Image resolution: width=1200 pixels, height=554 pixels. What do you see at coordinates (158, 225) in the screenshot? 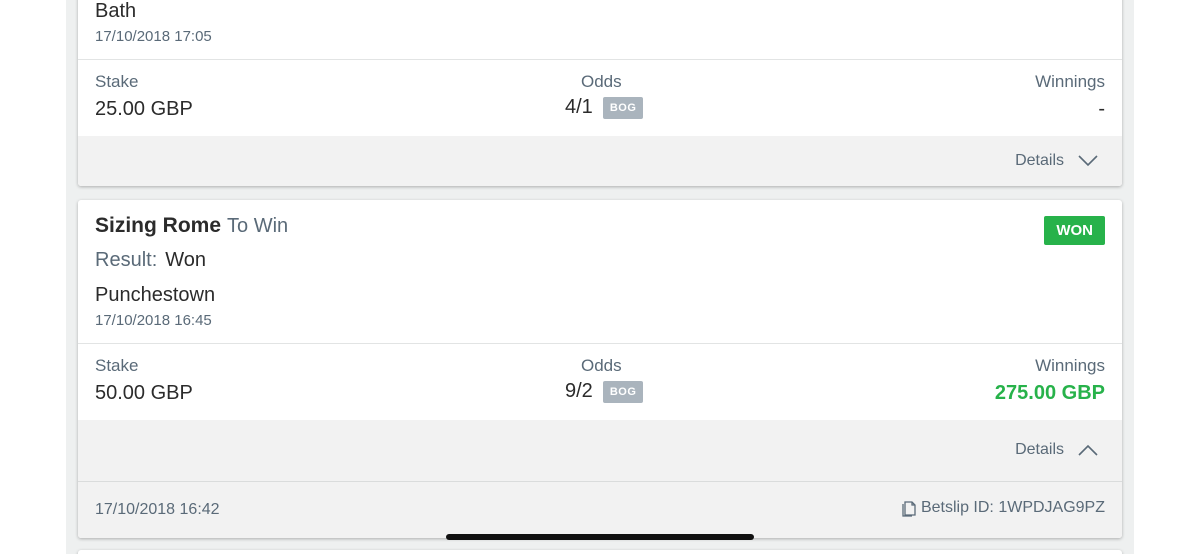
I see `selection-title: Sizing Rome` at bounding box center [158, 225].